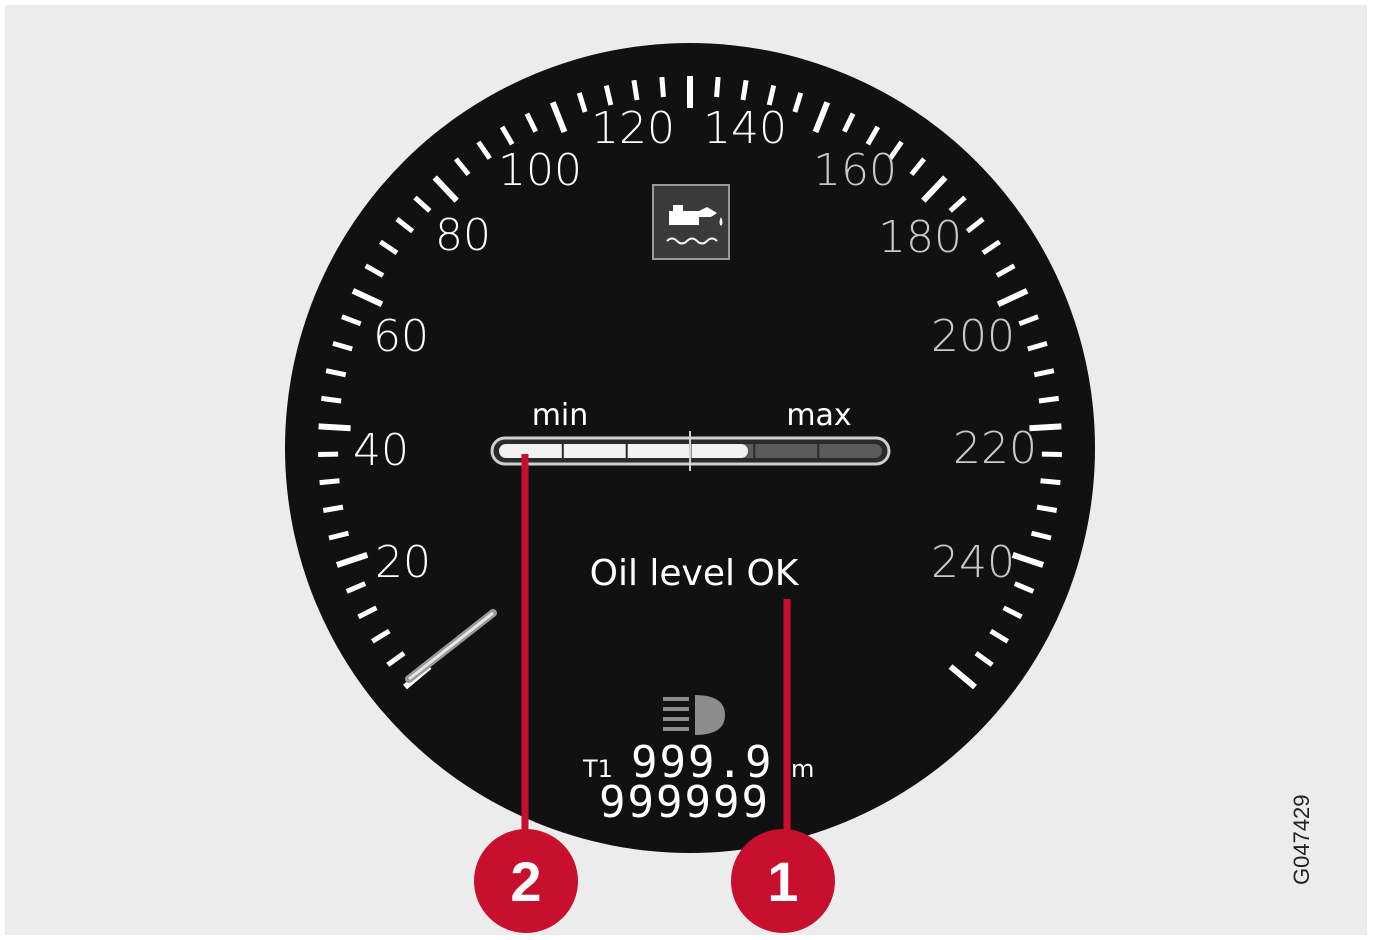 The height and width of the screenshot is (940, 1373). What do you see at coordinates (855, 170) in the screenshot?
I see `speed-label-160: 160` at bounding box center [855, 170].